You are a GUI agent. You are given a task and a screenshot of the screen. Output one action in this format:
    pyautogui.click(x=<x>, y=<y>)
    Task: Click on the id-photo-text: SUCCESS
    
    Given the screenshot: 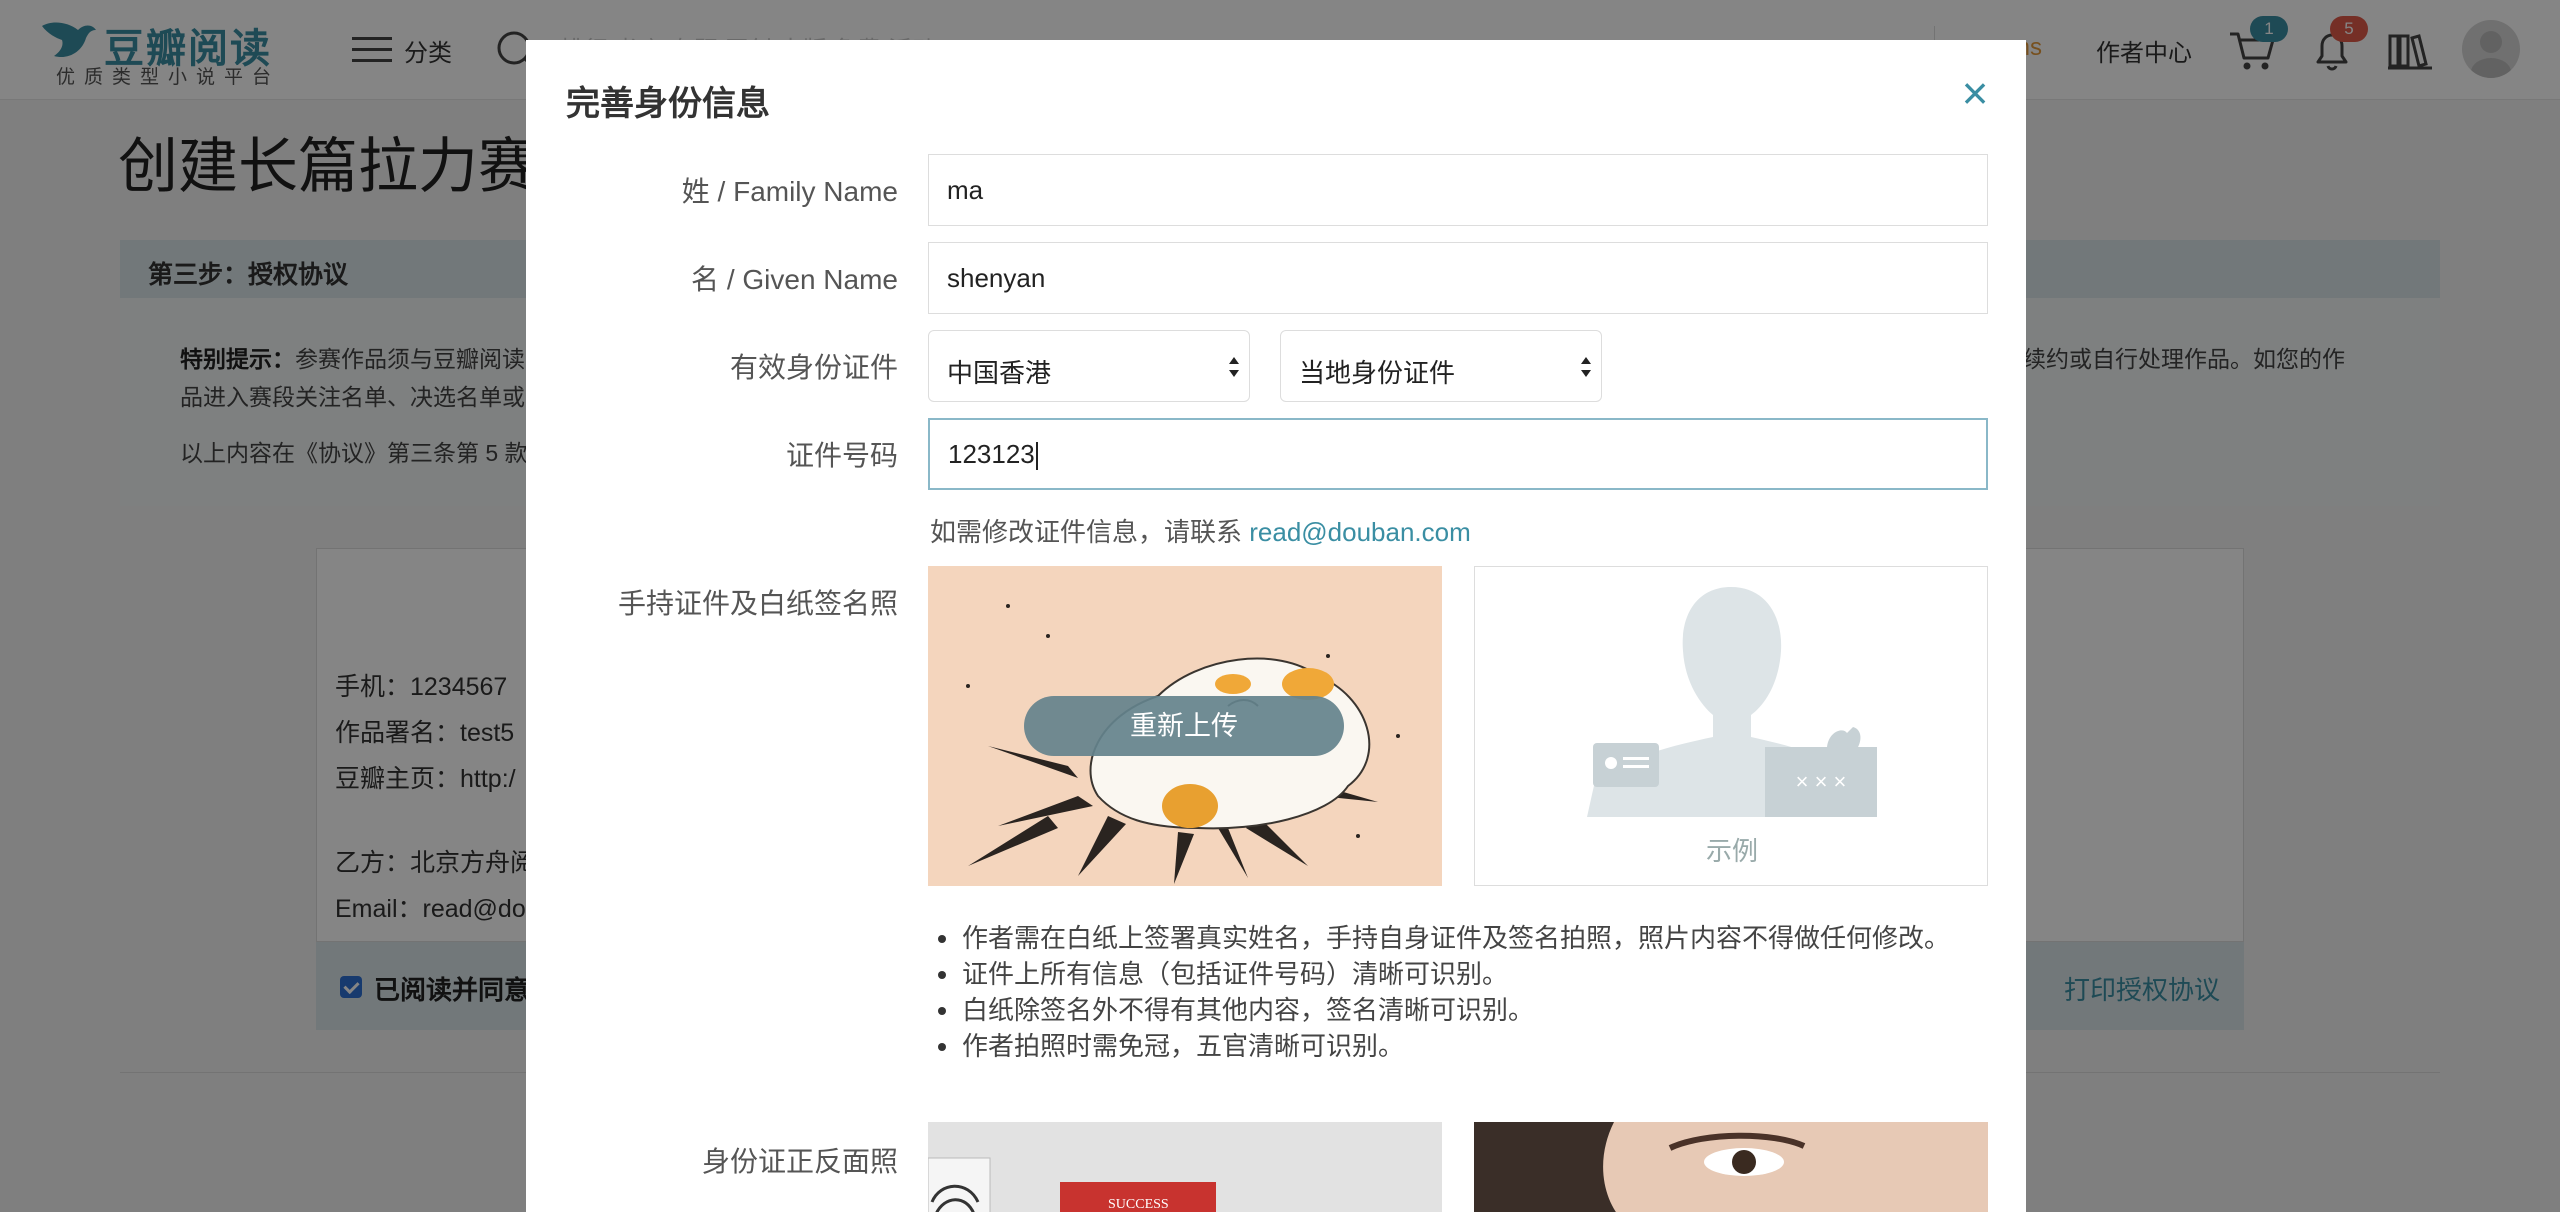 What is the action you would take?
    pyautogui.click(x=1138, y=1204)
    